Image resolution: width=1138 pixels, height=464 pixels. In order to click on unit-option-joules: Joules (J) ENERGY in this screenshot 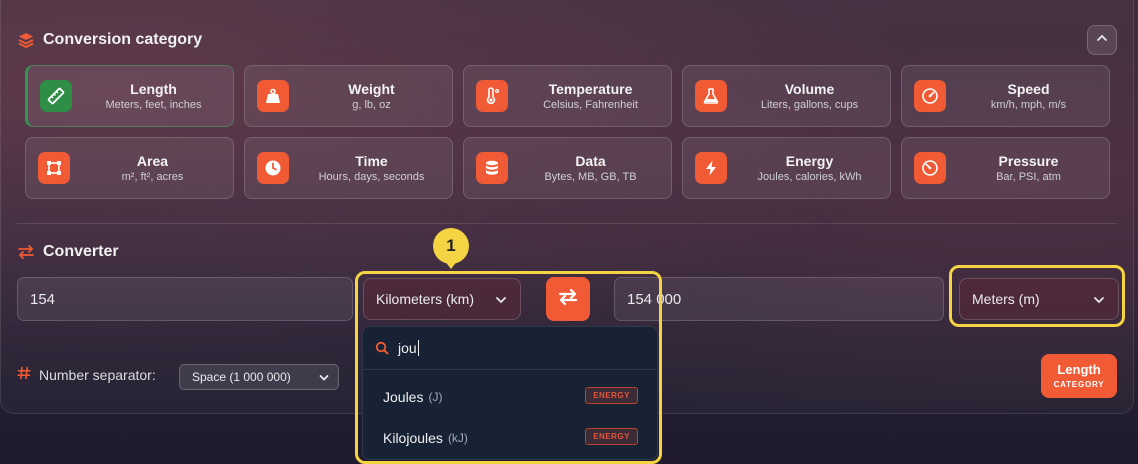, I will do `click(510, 397)`.